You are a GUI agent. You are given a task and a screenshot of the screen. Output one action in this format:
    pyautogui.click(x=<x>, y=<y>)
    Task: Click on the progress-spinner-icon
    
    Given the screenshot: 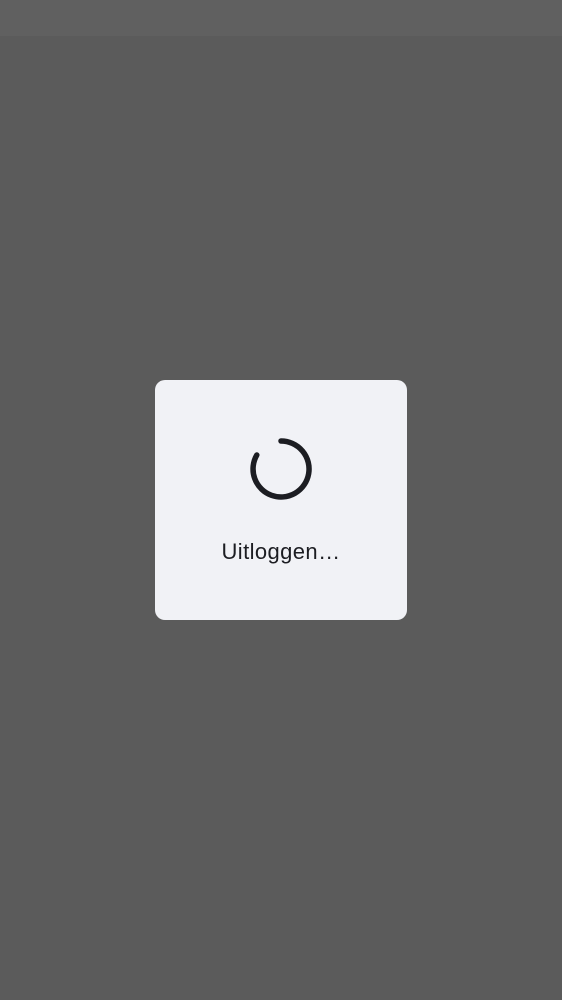 What is the action you would take?
    pyautogui.click(x=281, y=469)
    